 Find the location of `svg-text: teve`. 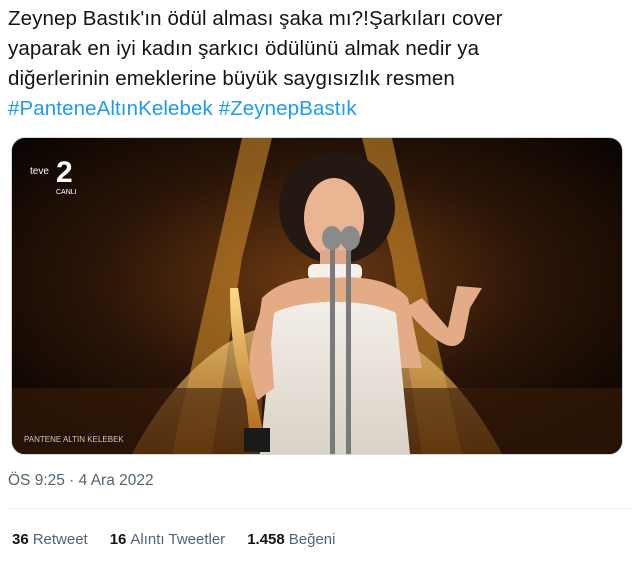

svg-text: teve is located at coordinates (39, 171).